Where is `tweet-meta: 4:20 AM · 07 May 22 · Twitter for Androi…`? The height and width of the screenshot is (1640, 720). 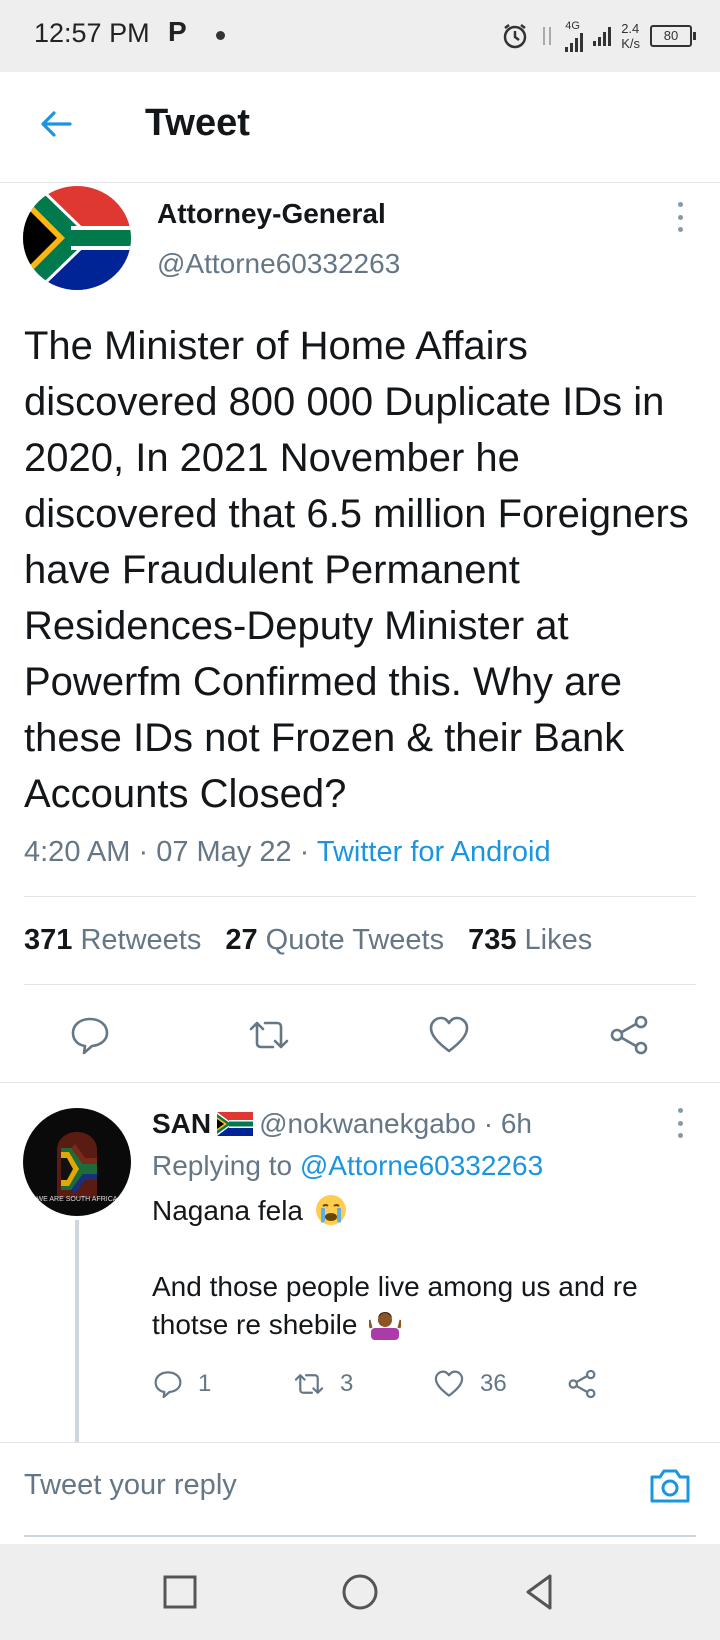
tweet-meta: 4:20 AM · 07 May 22 · Twitter for Androi… is located at coordinates (287, 852).